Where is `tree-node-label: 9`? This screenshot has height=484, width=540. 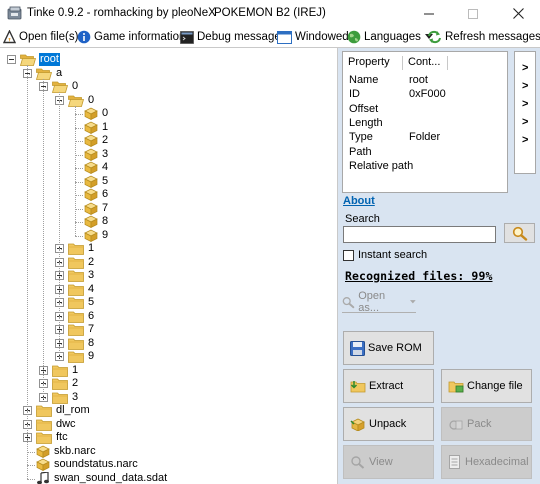
tree-node-label: 9 is located at coordinates (105, 234).